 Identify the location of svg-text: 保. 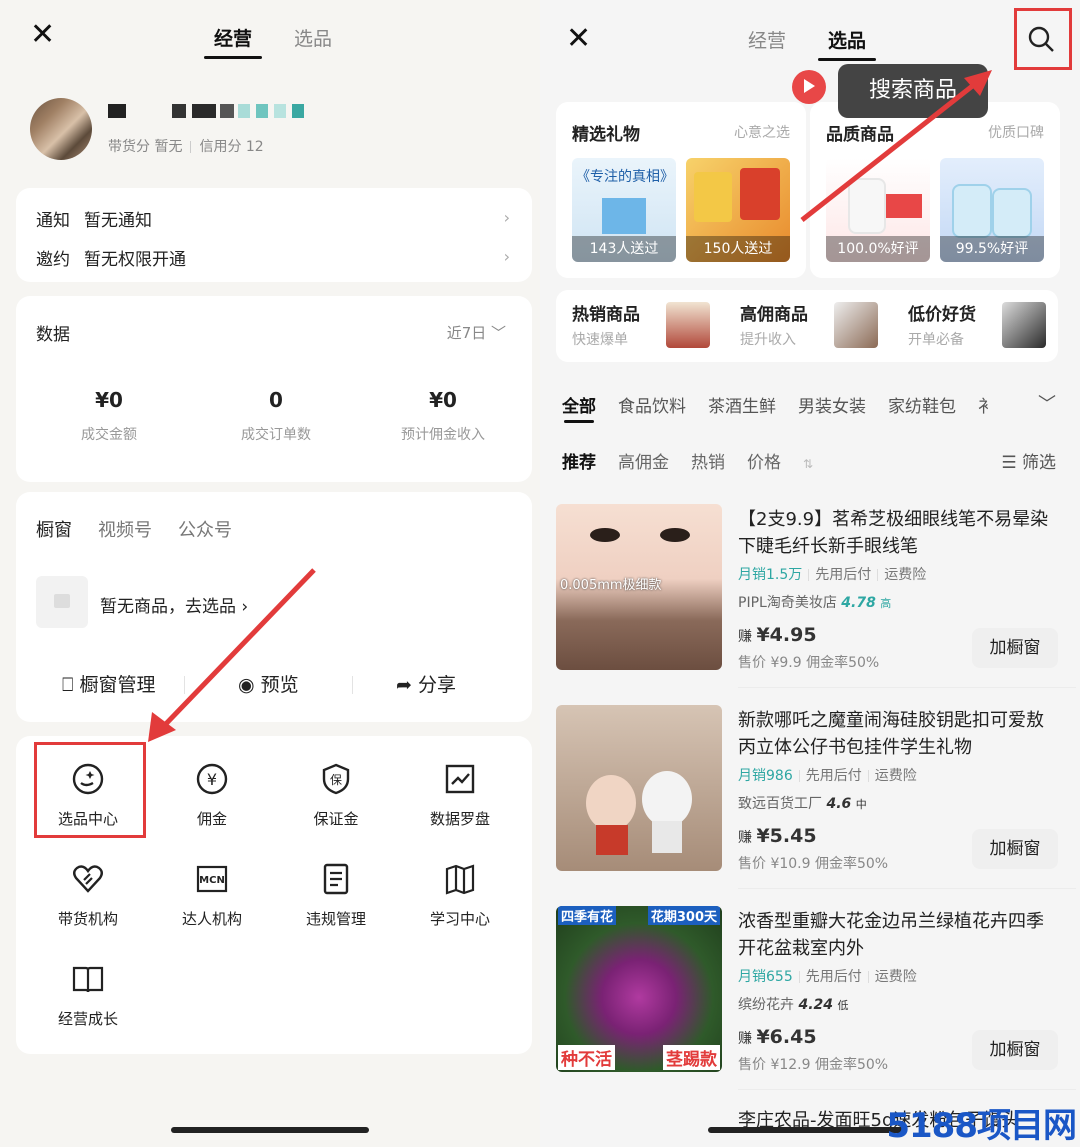
(336, 780).